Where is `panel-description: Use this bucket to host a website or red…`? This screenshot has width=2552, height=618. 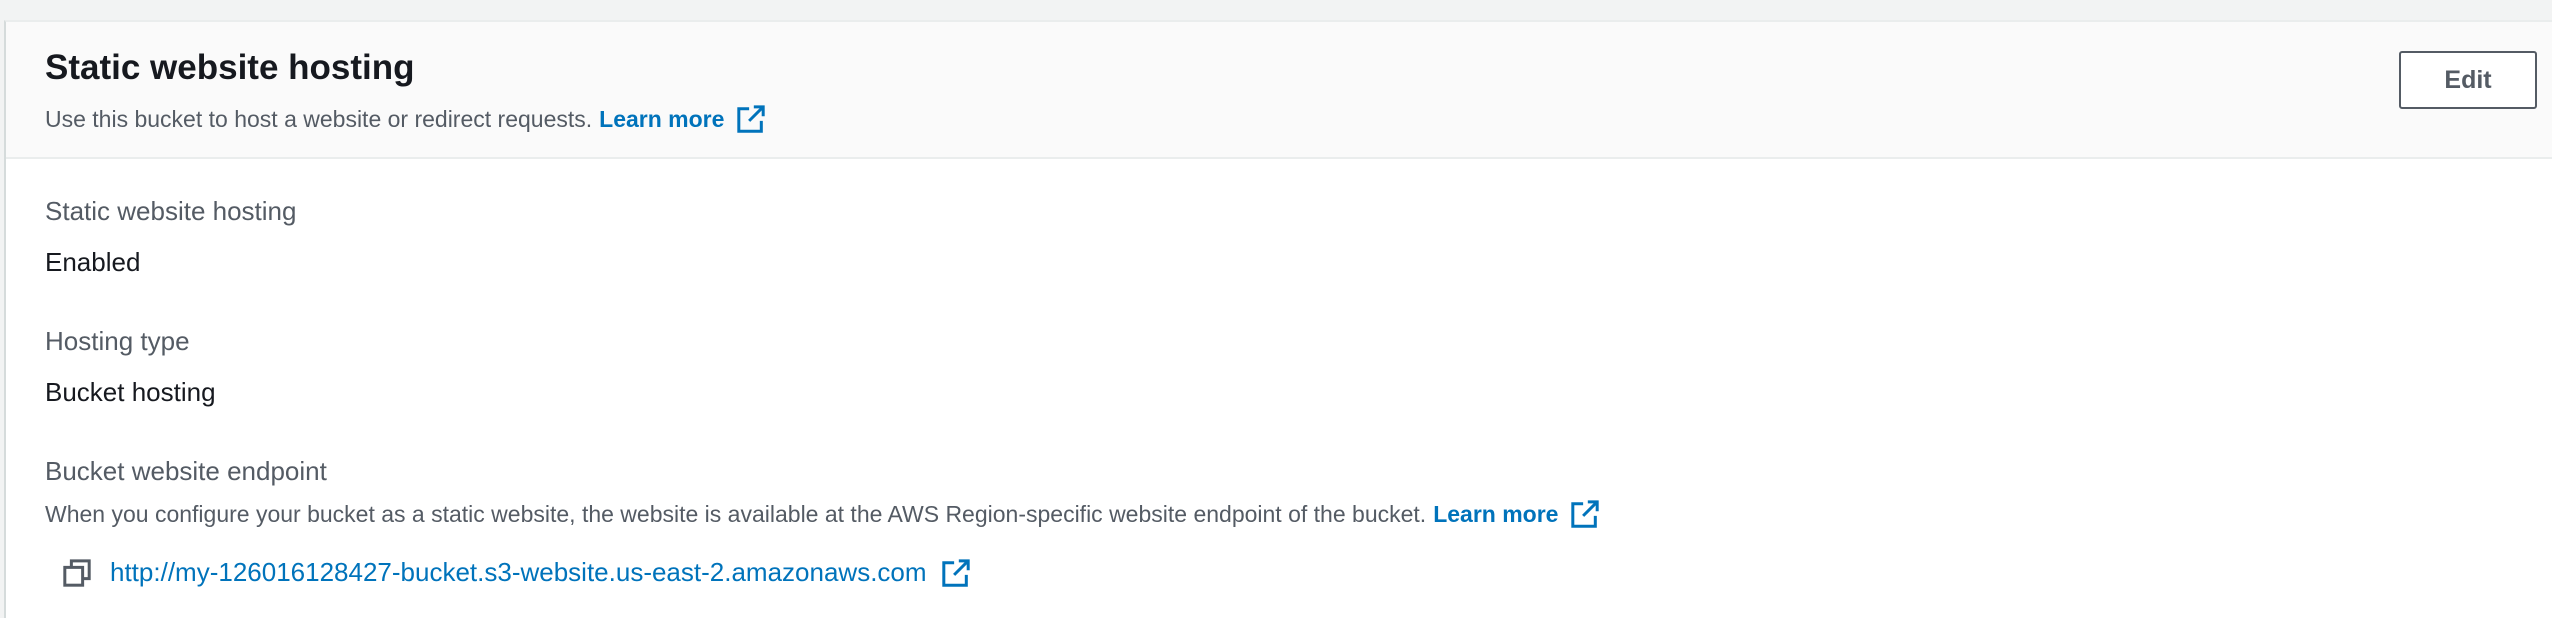
panel-description: Use this bucket to host a website or red… is located at coordinates (405, 119).